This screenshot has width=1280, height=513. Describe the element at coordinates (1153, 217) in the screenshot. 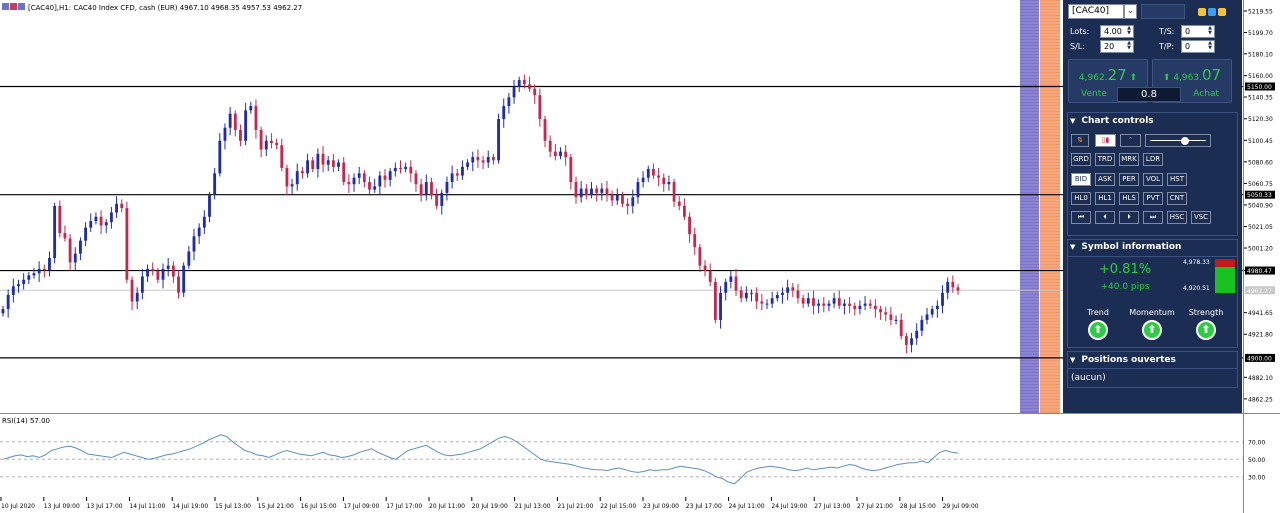

I see `control-button-⏭: ⏭` at that location.